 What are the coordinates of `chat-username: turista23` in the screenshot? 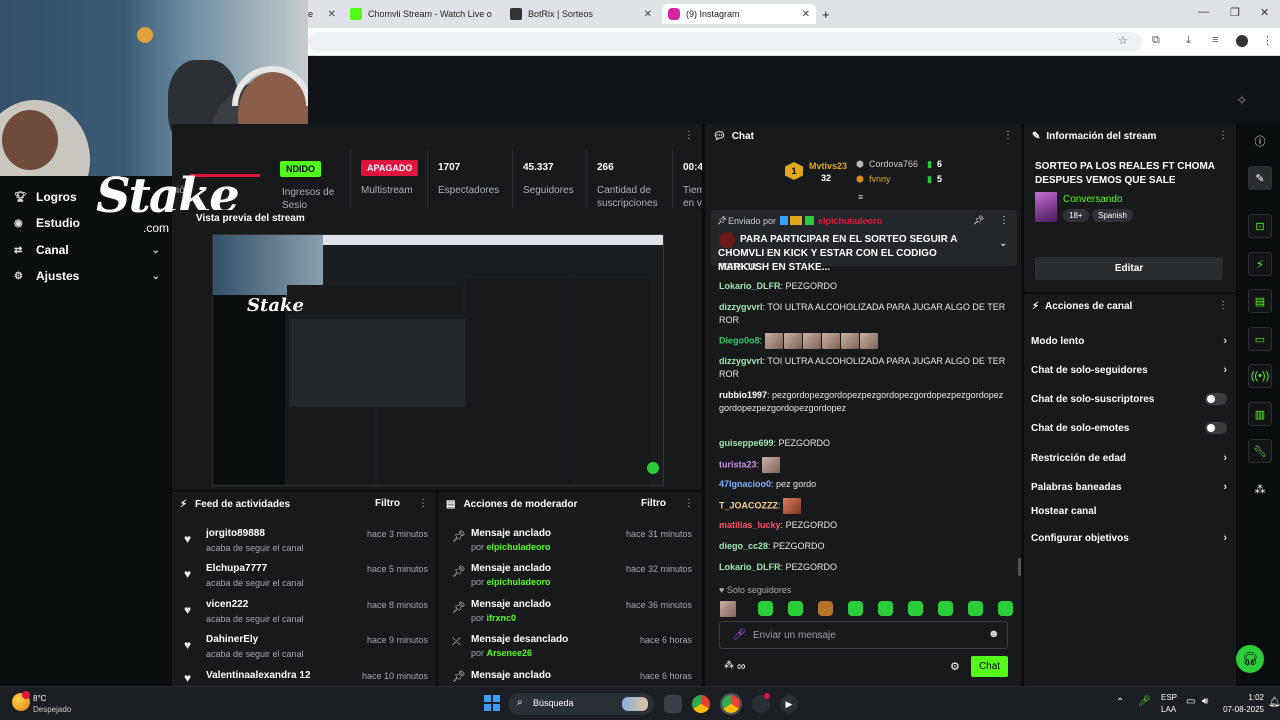 It's located at (738, 464).